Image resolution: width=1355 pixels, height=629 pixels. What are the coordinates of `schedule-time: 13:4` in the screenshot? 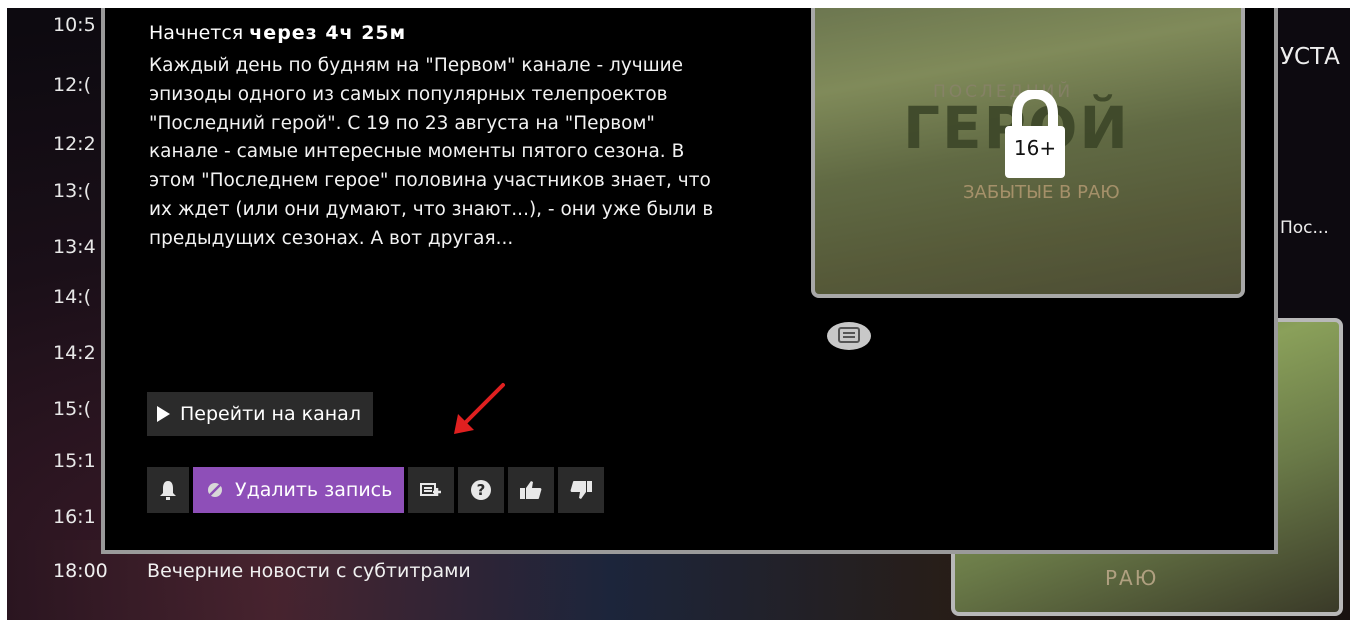 It's located at (74, 247).